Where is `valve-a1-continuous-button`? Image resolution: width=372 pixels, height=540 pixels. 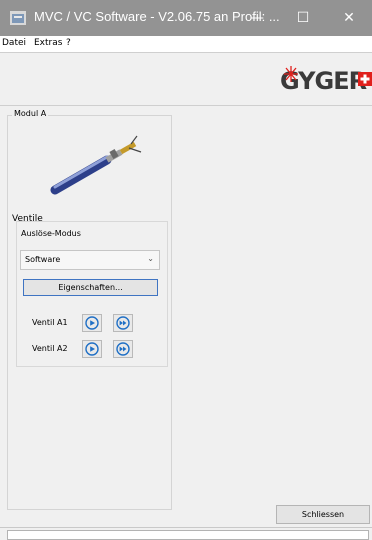 valve-a1-continuous-button is located at coordinates (123, 323).